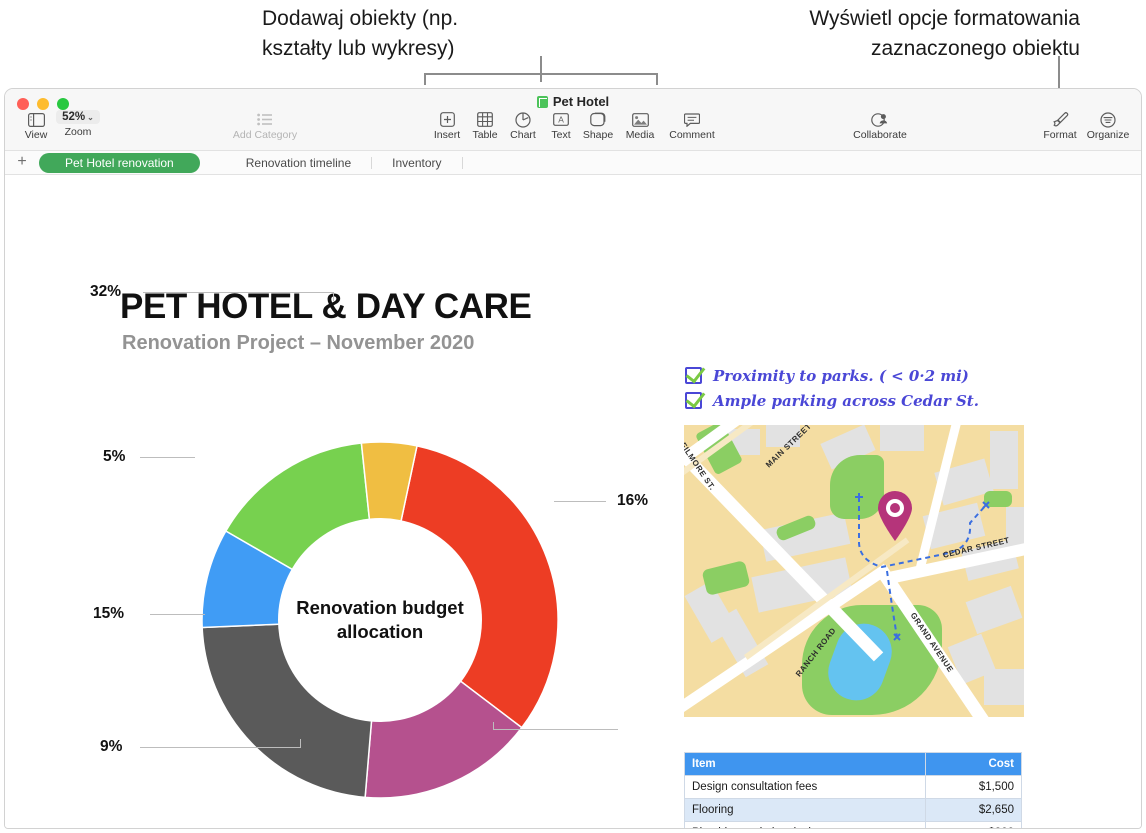  What do you see at coordinates (541, 69) in the screenshot?
I see `callout-left-leader-vertical` at bounding box center [541, 69].